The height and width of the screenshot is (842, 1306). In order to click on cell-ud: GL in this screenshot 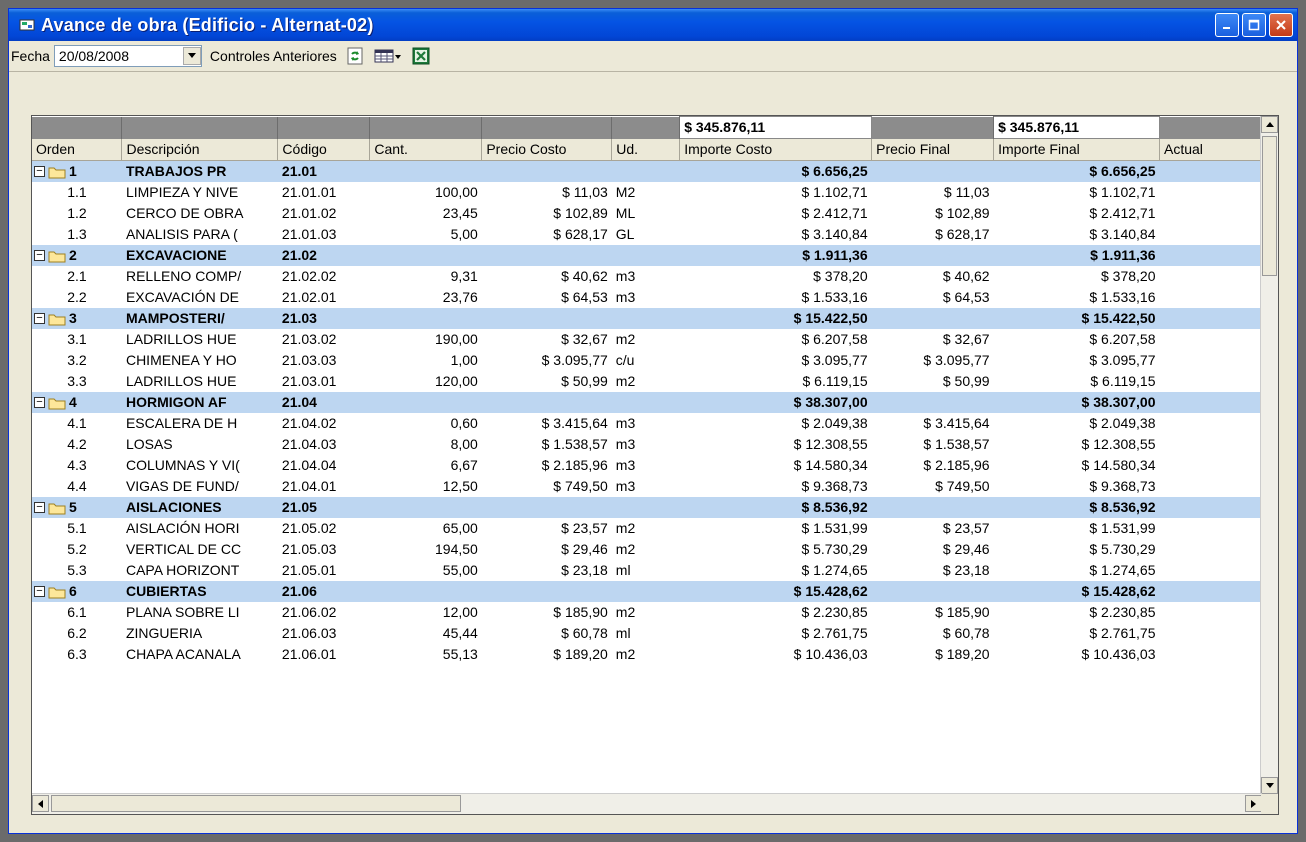, I will do `click(645, 234)`.